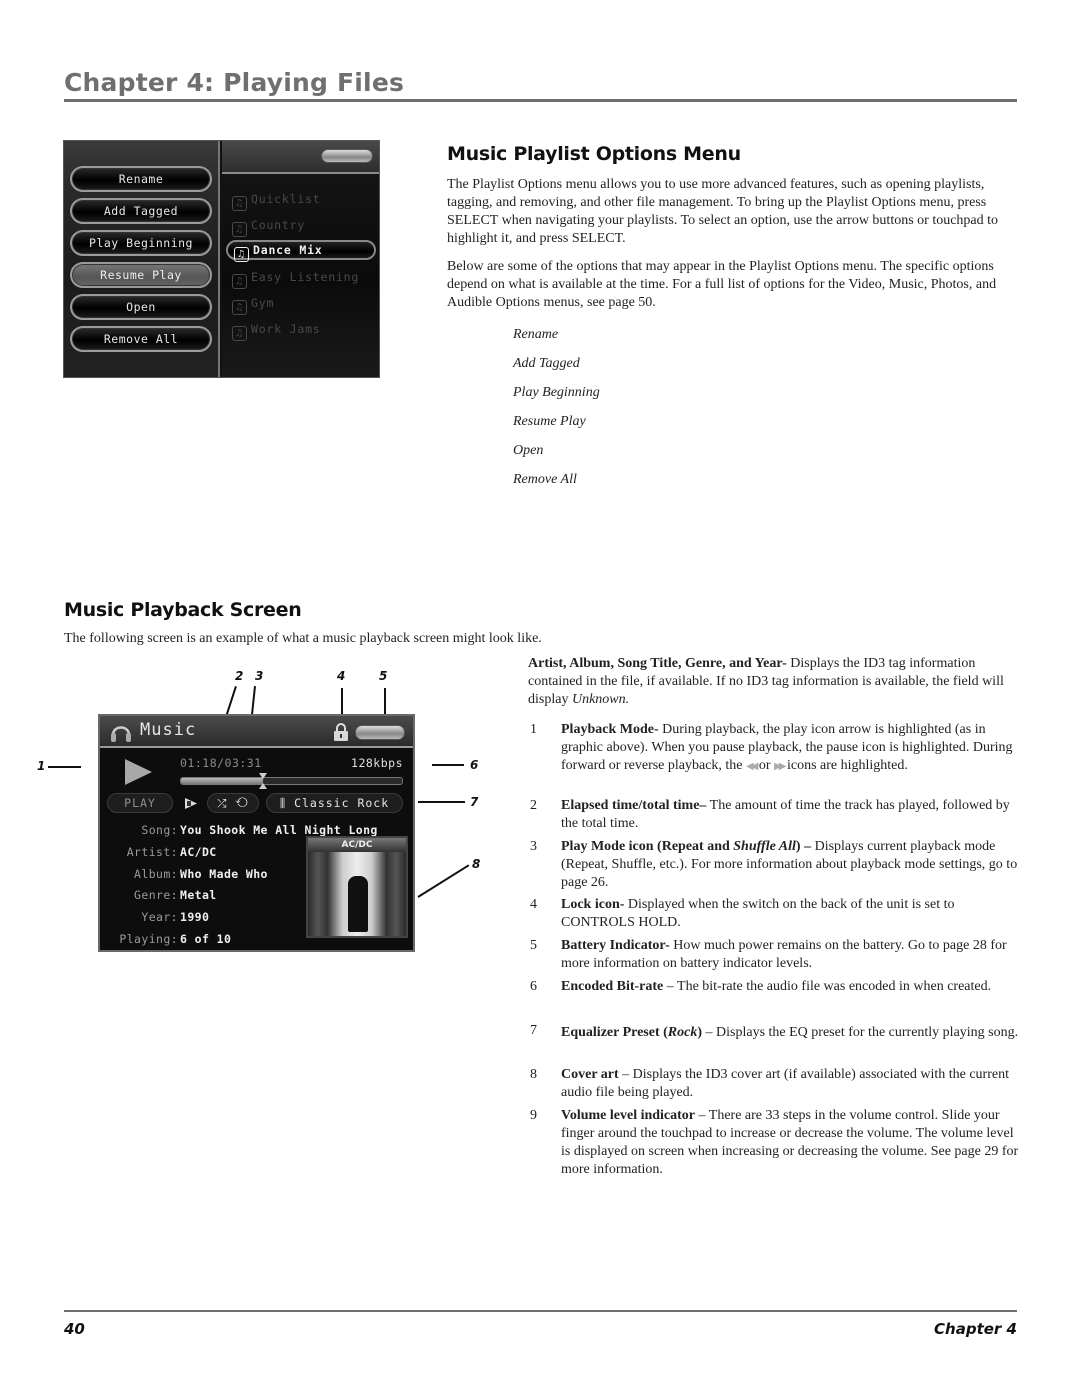  Describe the element at coordinates (256, 732) in the screenshot. I see `playback-header: Music` at that location.